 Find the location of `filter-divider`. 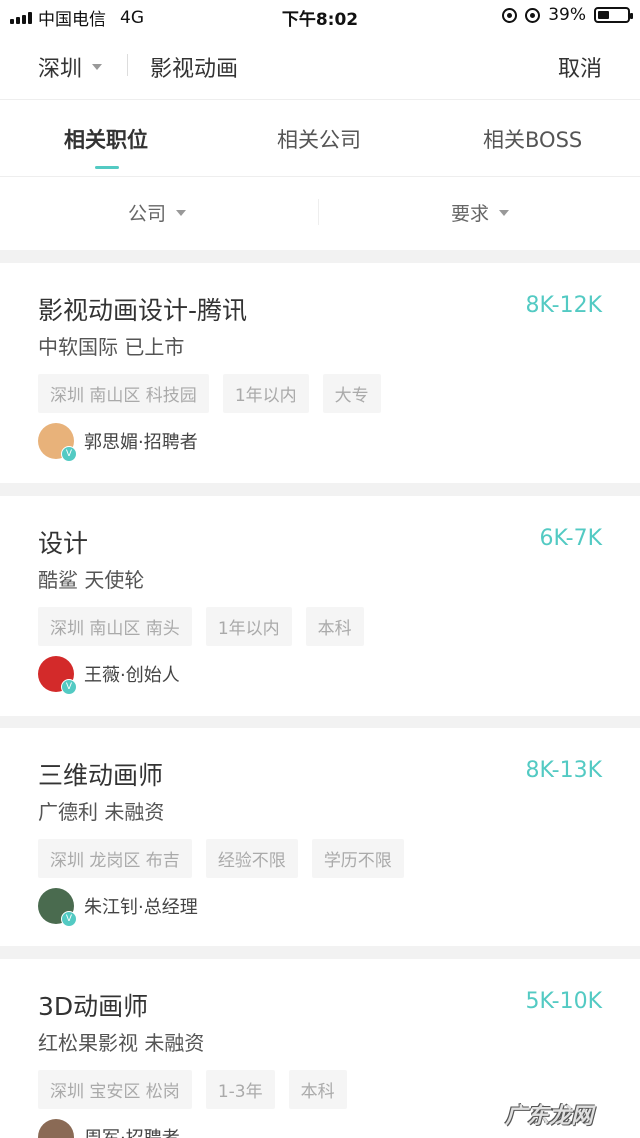

filter-divider is located at coordinates (318, 212).